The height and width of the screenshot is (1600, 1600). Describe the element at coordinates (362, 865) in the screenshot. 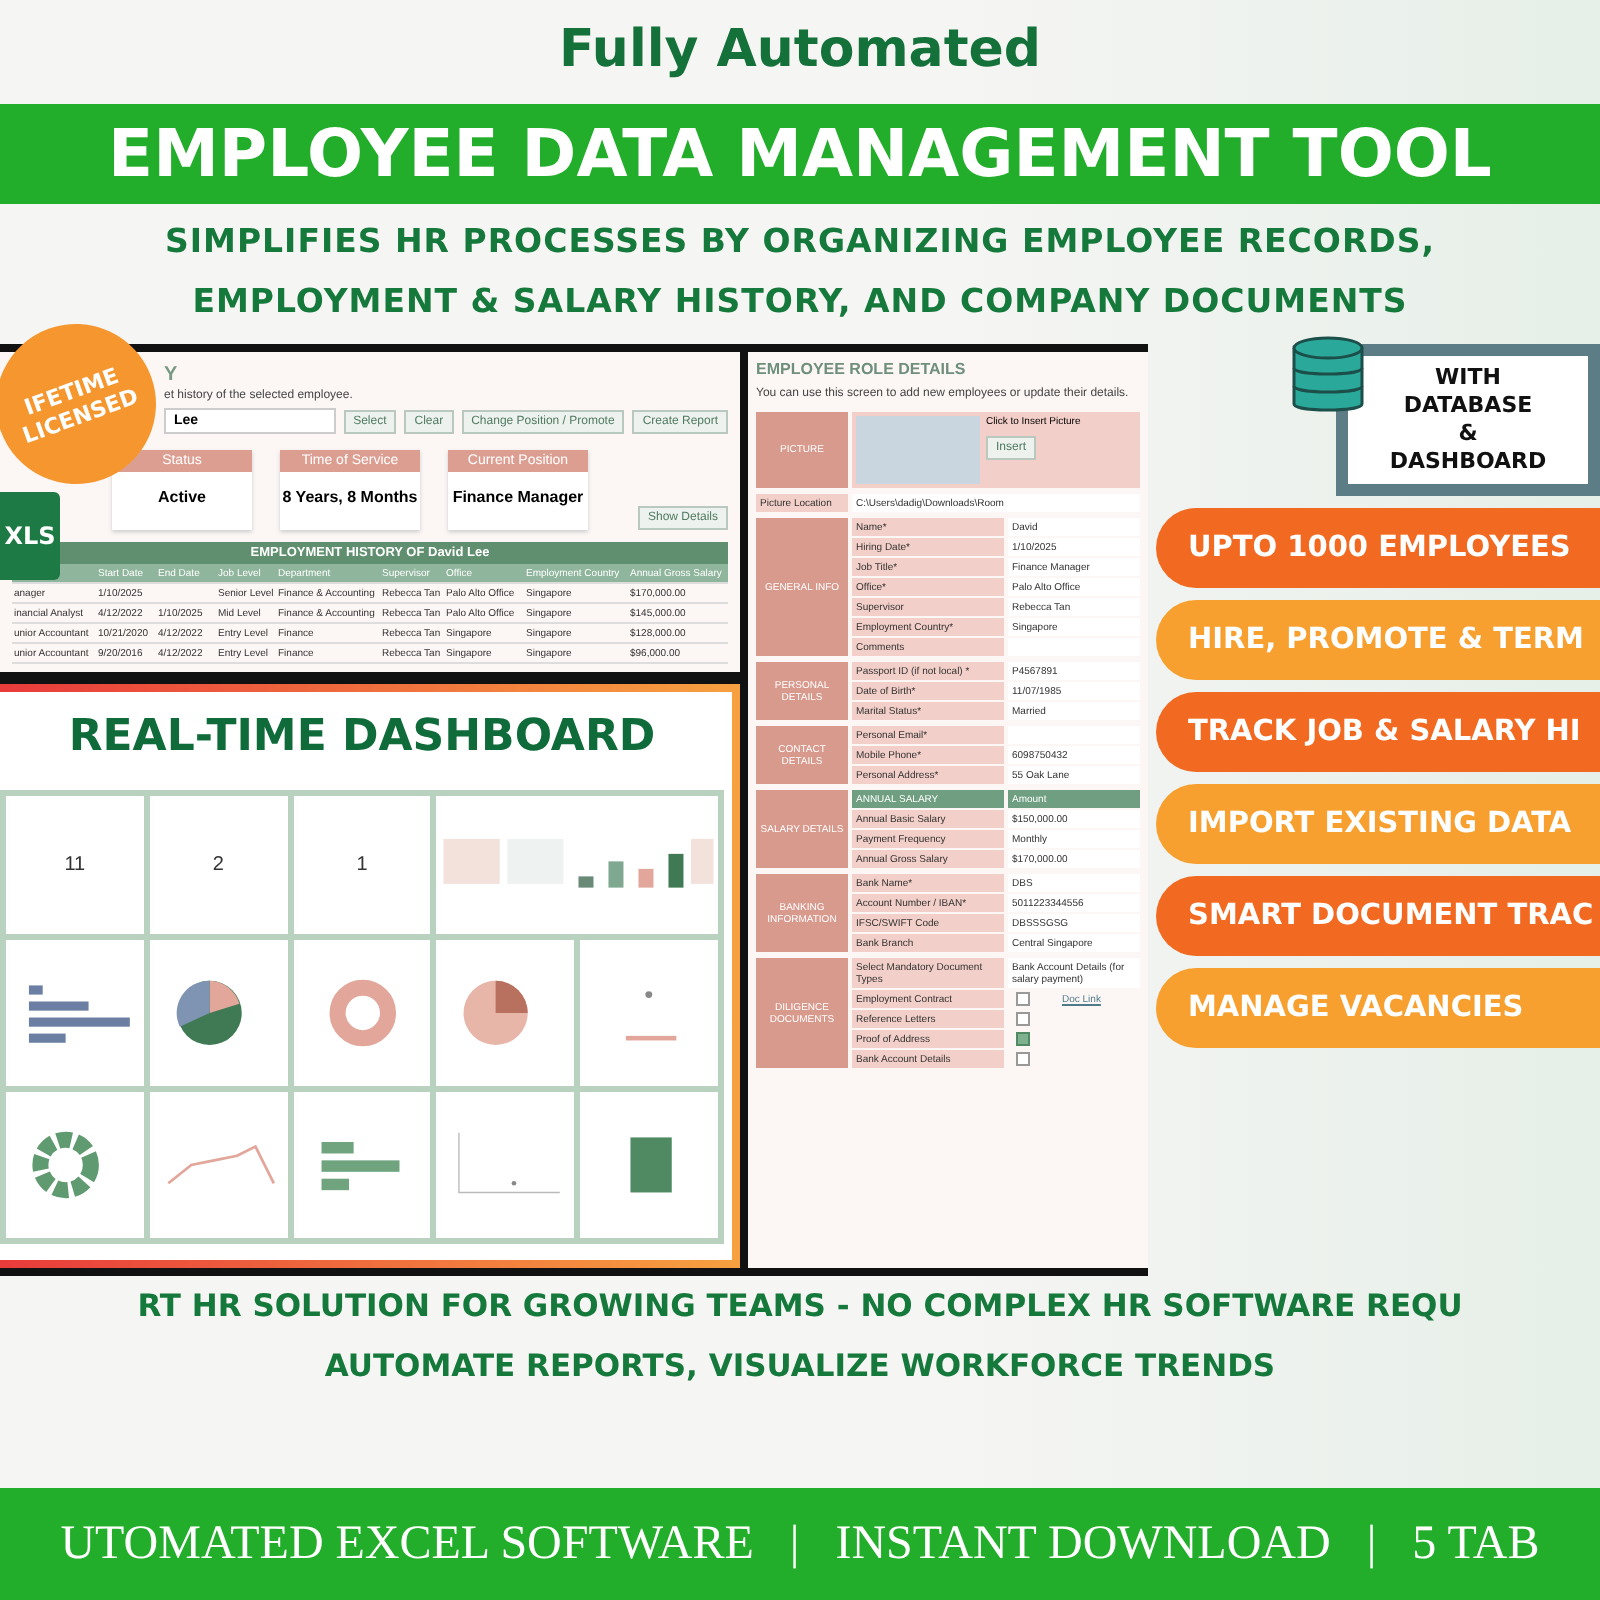

I see `kpi-value: 1` at that location.